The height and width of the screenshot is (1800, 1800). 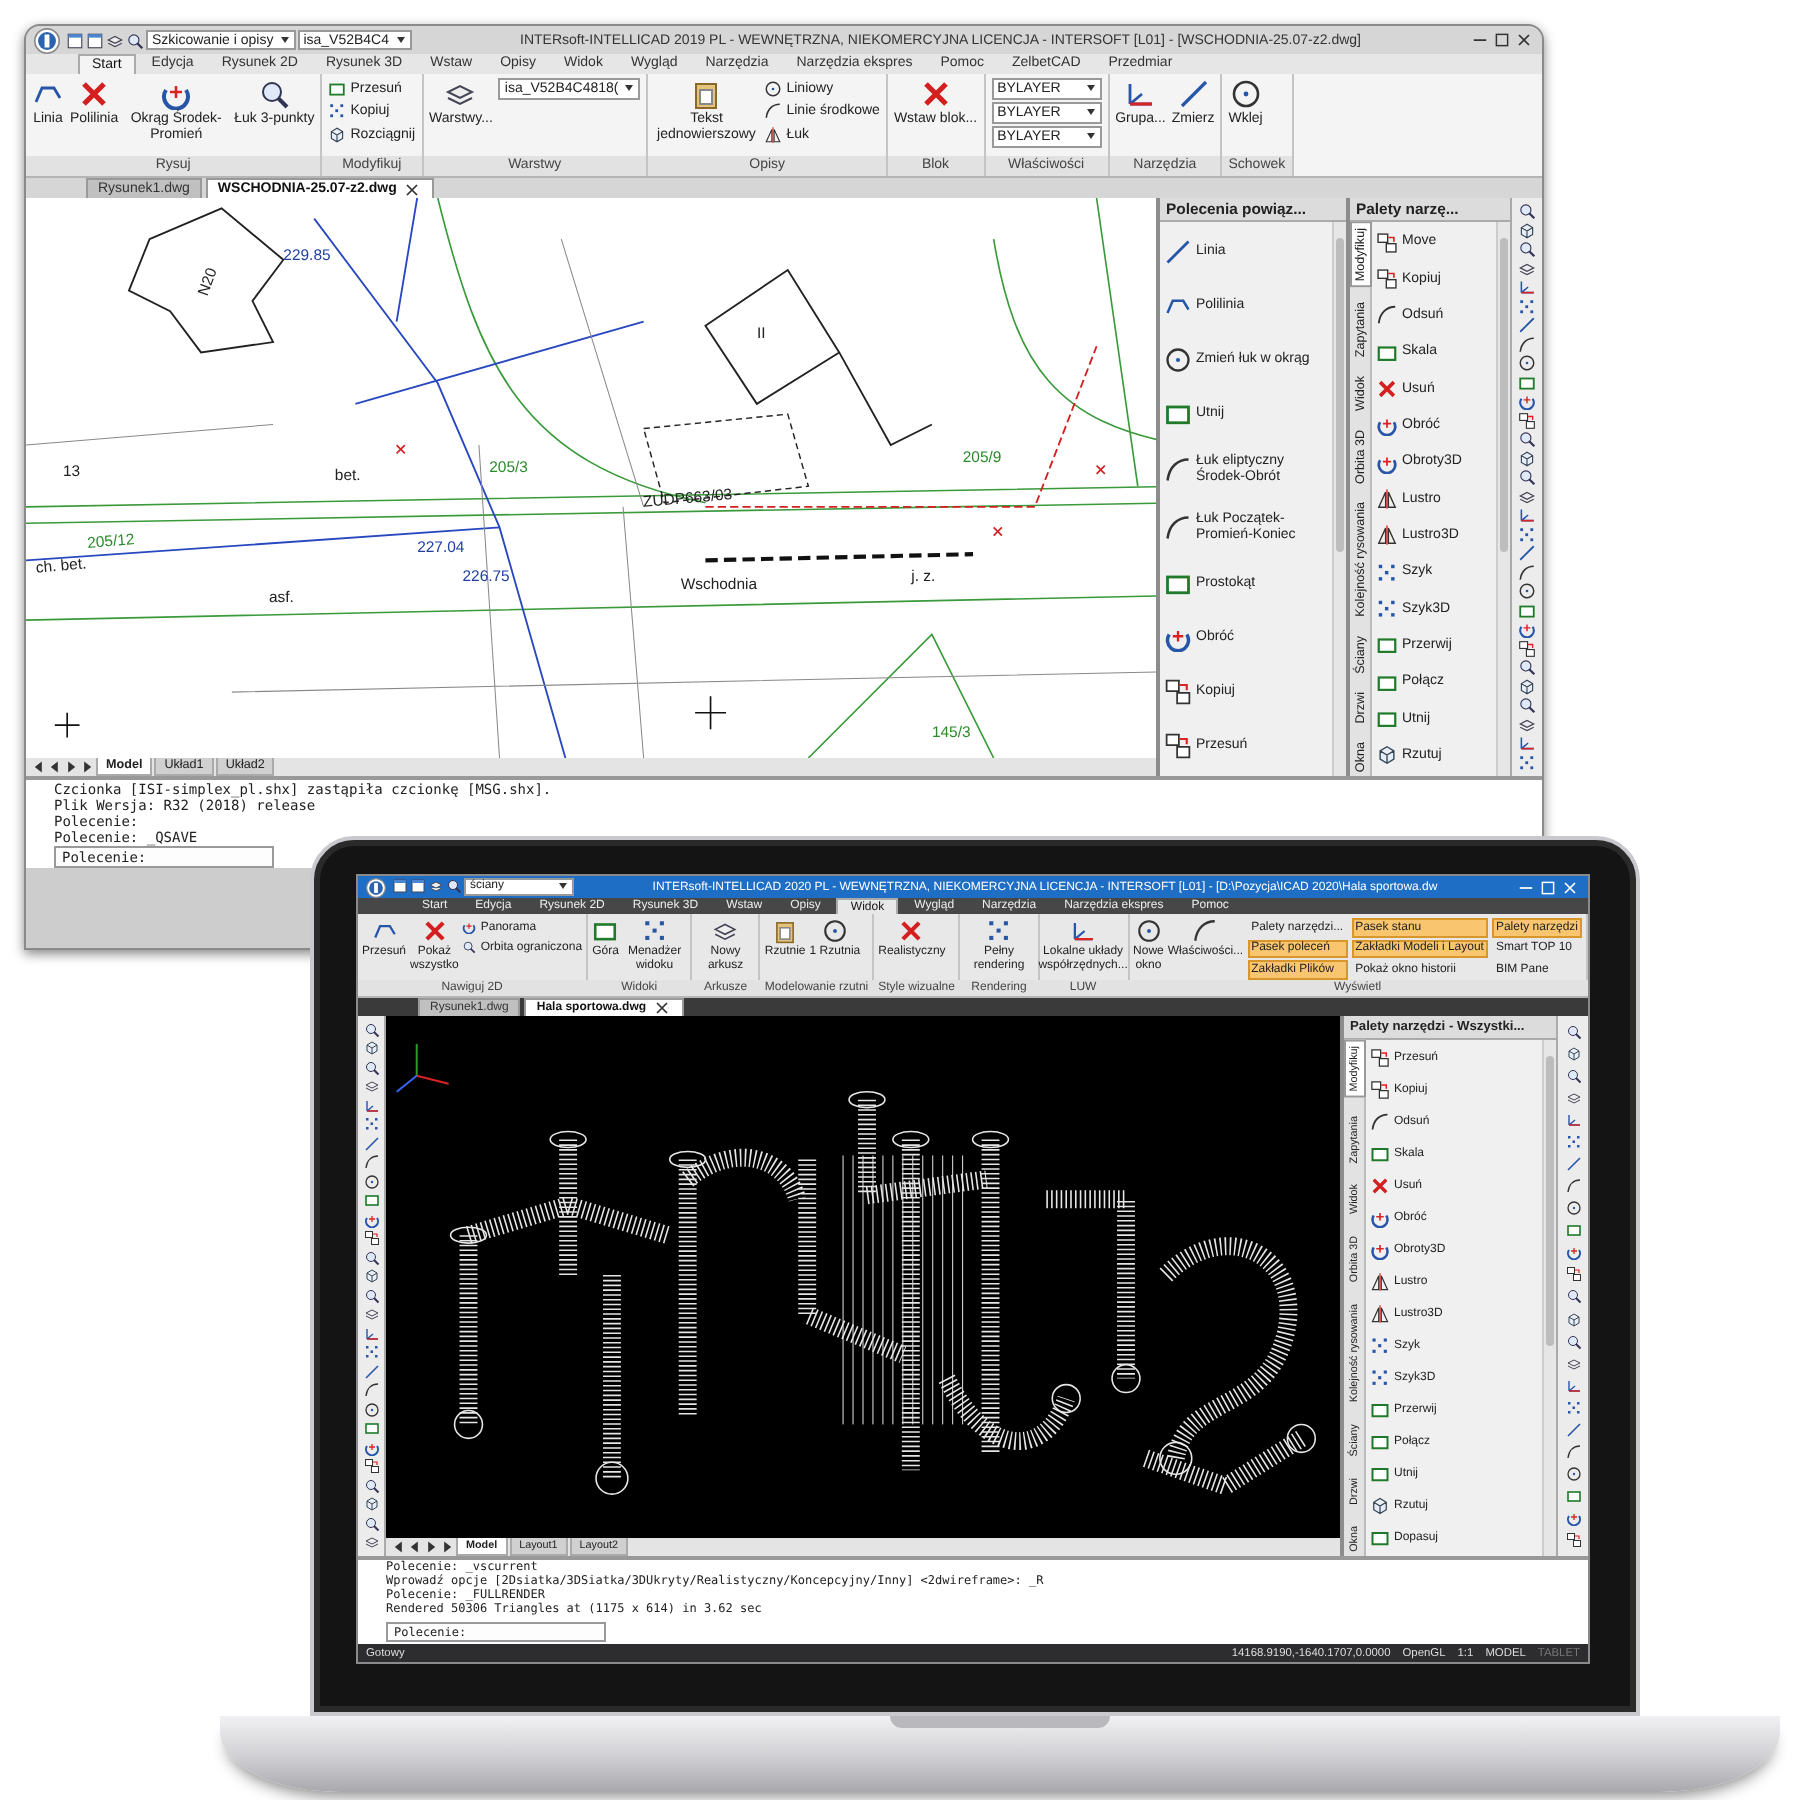 I want to click on cross-icon, so click(x=434, y=931).